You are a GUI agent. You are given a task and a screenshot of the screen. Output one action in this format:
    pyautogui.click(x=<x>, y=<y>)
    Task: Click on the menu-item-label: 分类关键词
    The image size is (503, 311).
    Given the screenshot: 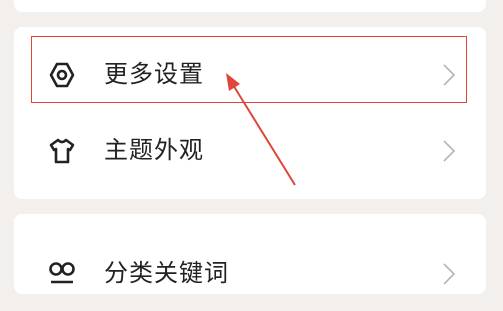 What is the action you would take?
    pyautogui.click(x=166, y=273)
    